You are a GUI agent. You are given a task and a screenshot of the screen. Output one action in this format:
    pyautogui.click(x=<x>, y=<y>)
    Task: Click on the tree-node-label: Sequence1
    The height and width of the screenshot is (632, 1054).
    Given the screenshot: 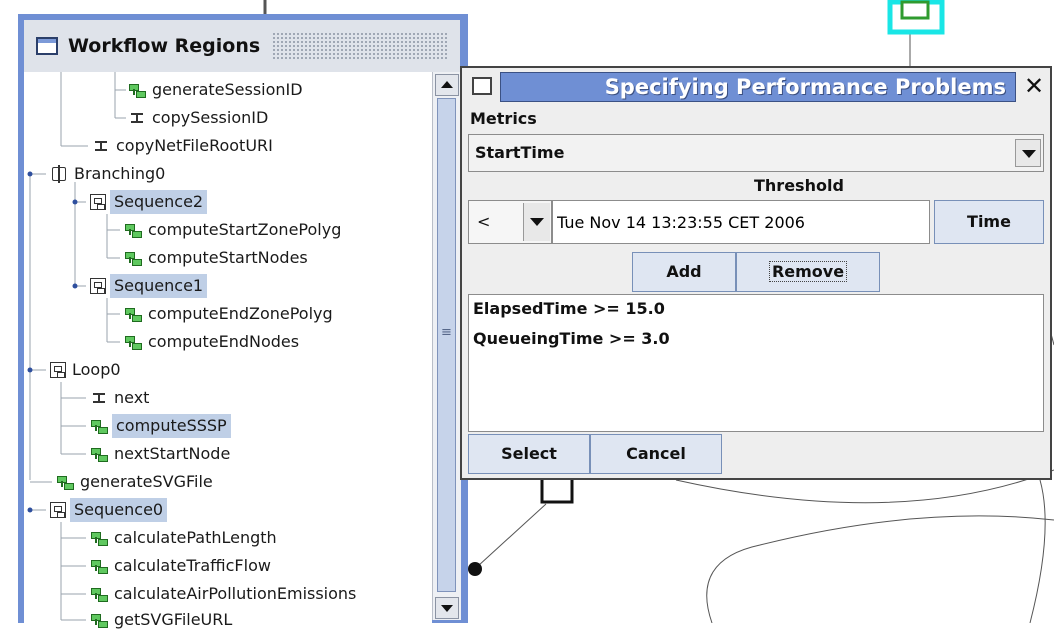 What is the action you would take?
    pyautogui.click(x=159, y=286)
    